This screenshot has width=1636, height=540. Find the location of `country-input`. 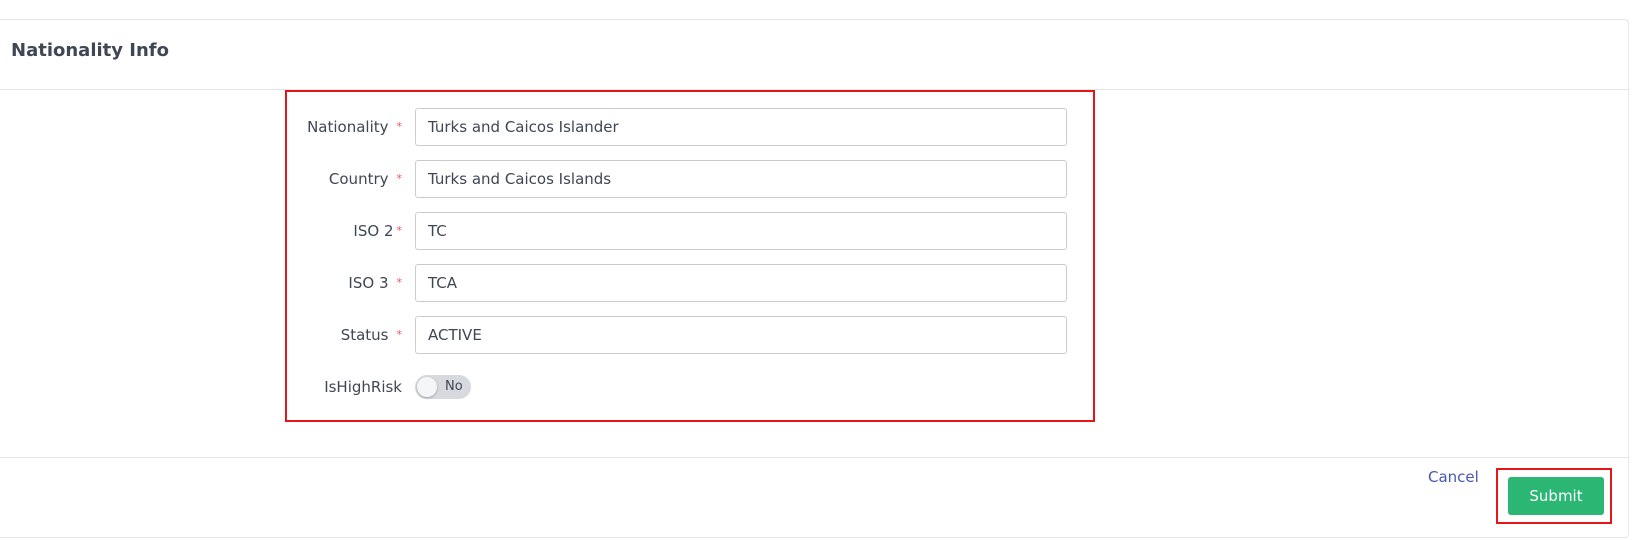

country-input is located at coordinates (741, 179).